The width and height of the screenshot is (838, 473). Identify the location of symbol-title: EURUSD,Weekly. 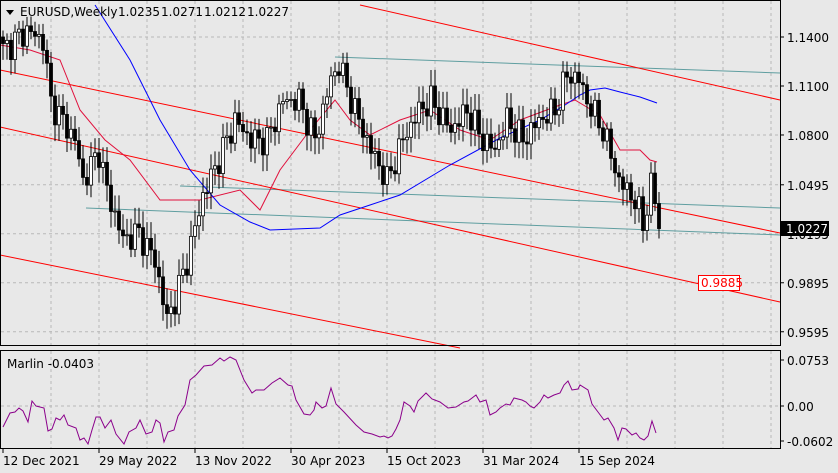
(68, 12).